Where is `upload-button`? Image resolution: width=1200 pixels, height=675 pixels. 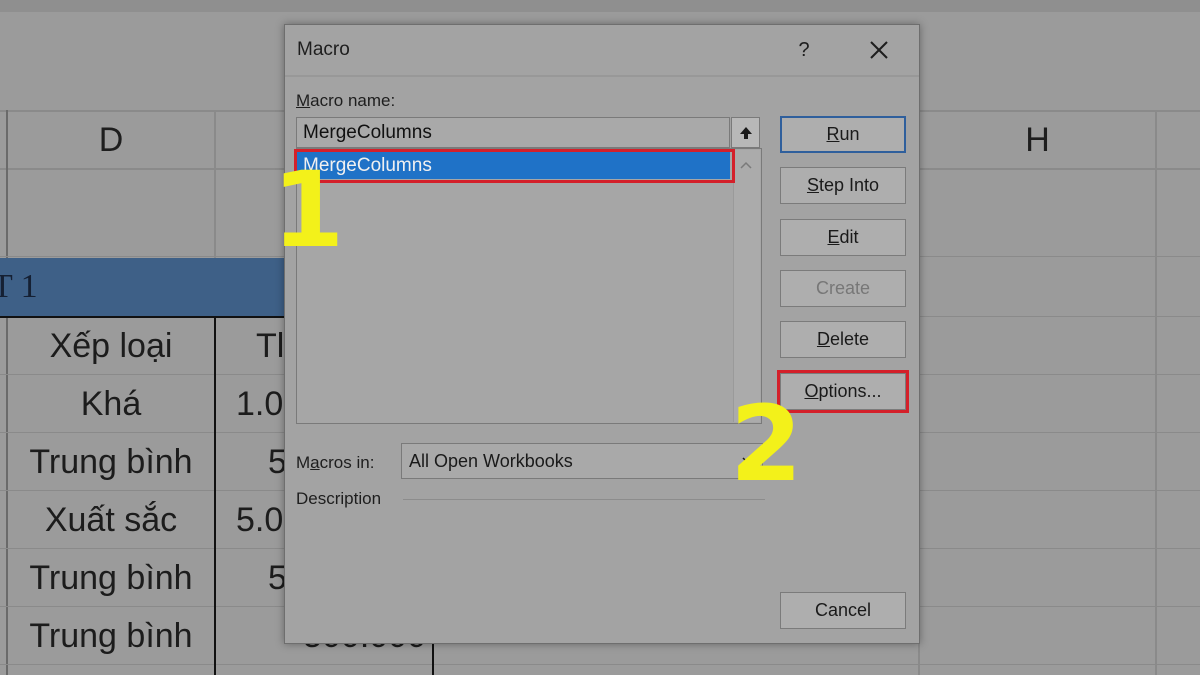 upload-button is located at coordinates (745, 132).